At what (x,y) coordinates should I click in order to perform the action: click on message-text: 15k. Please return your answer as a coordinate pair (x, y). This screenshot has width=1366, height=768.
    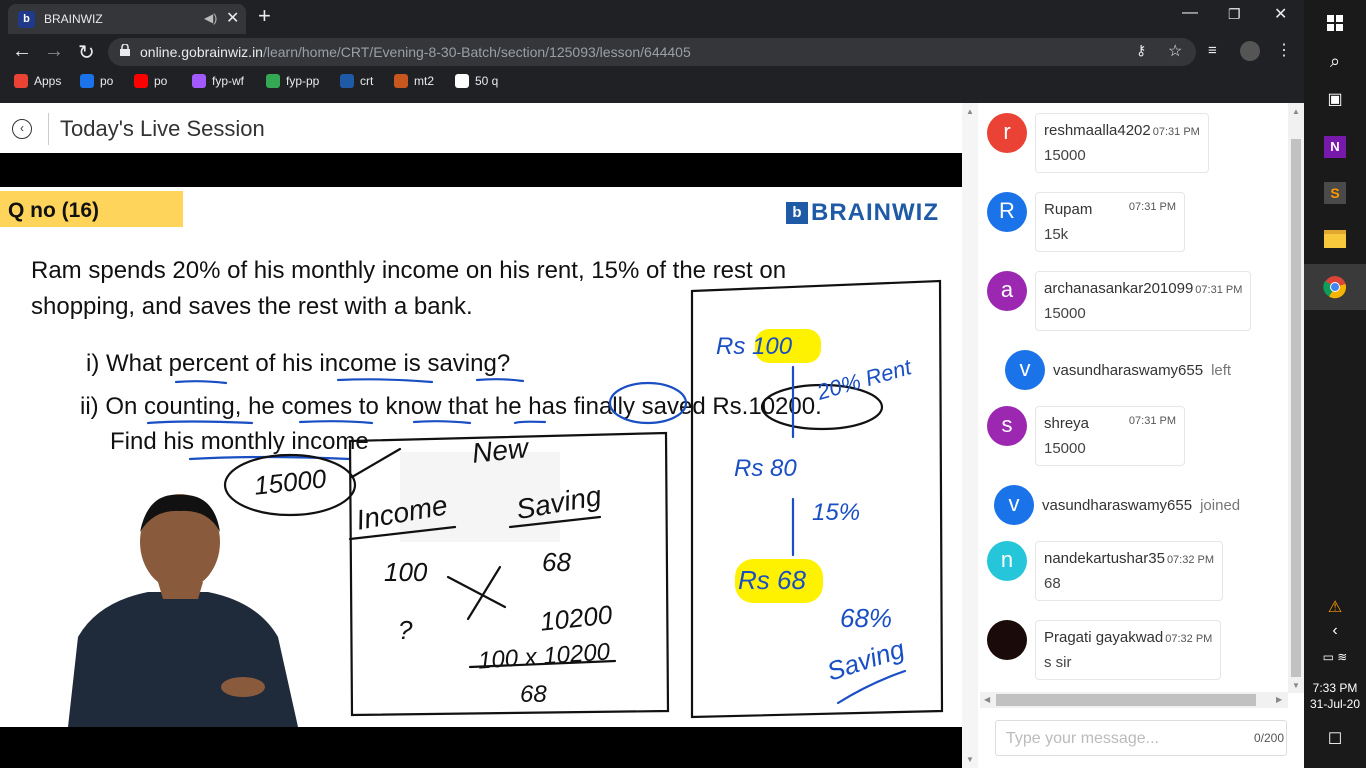
    Looking at the image, I should click on (1056, 234).